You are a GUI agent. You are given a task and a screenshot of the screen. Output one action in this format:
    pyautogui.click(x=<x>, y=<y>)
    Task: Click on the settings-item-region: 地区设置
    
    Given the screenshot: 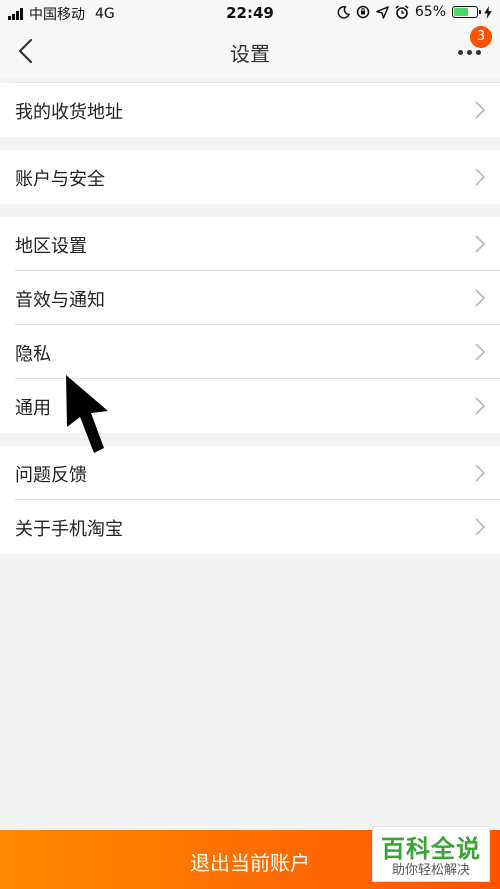 What is the action you would take?
    pyautogui.click(x=250, y=244)
    